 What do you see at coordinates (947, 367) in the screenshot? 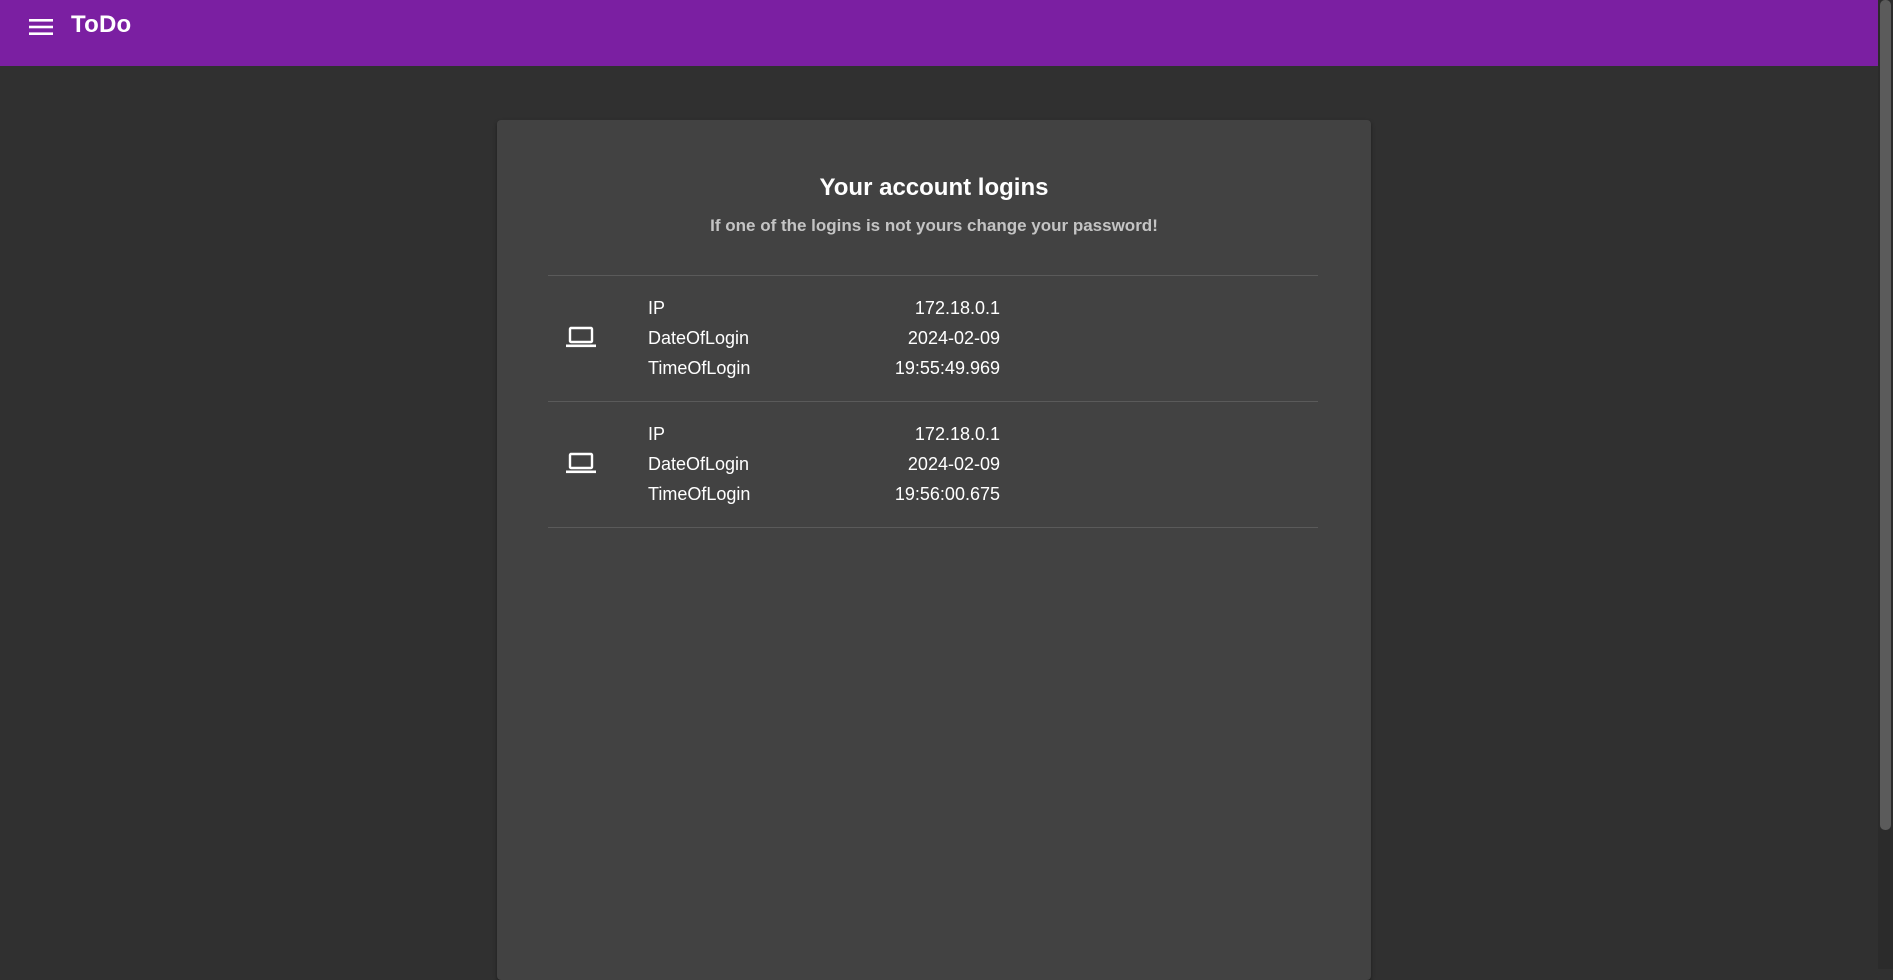
I see `field-value: 19:55:49.969` at bounding box center [947, 367].